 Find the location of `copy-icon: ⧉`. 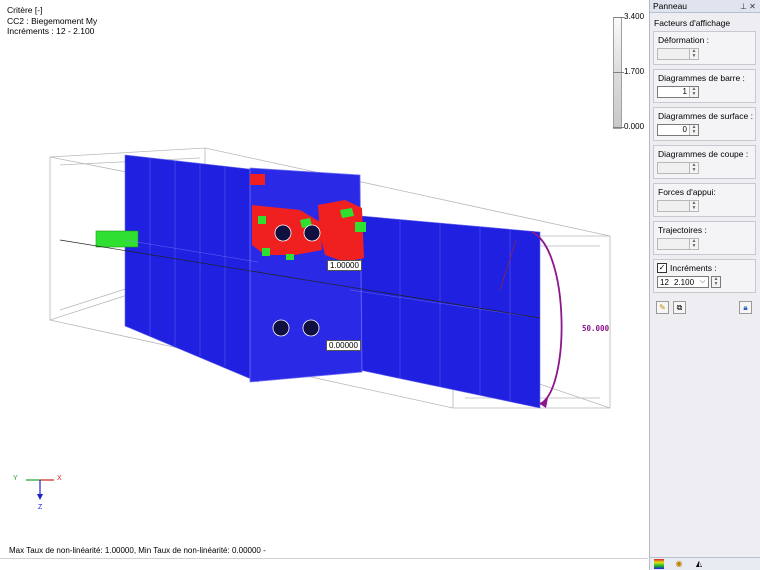

copy-icon: ⧉ is located at coordinates (679, 307).